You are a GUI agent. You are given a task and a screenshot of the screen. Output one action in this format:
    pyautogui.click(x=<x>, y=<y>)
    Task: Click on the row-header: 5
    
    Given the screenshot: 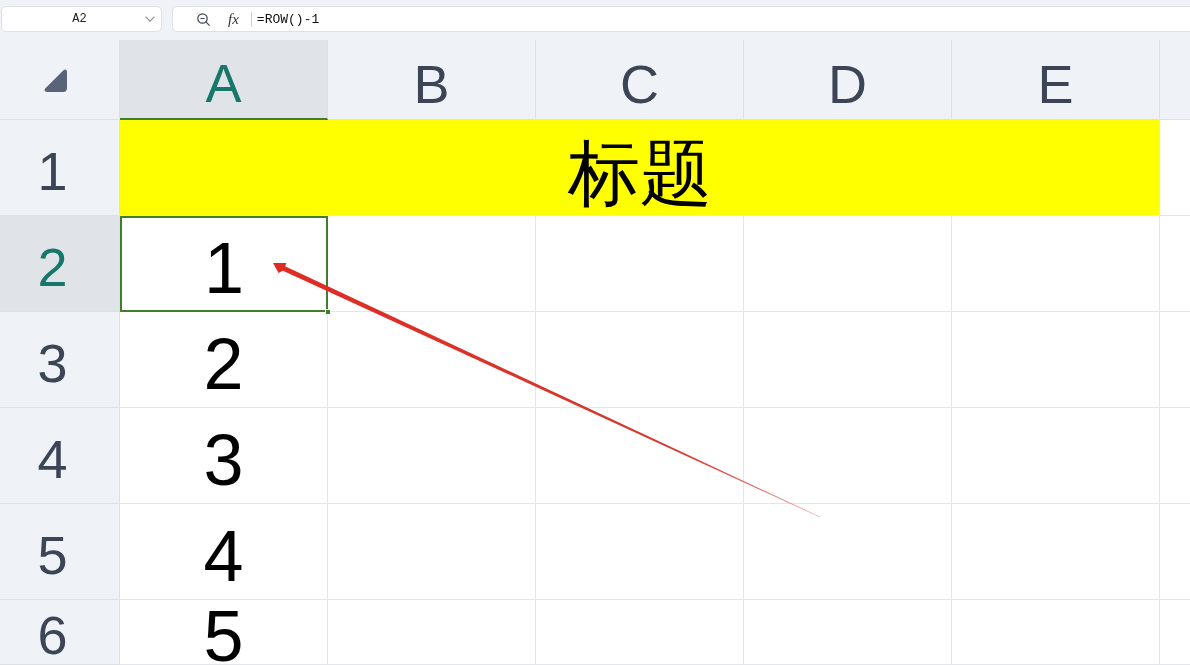 What is the action you would take?
    pyautogui.click(x=60, y=552)
    